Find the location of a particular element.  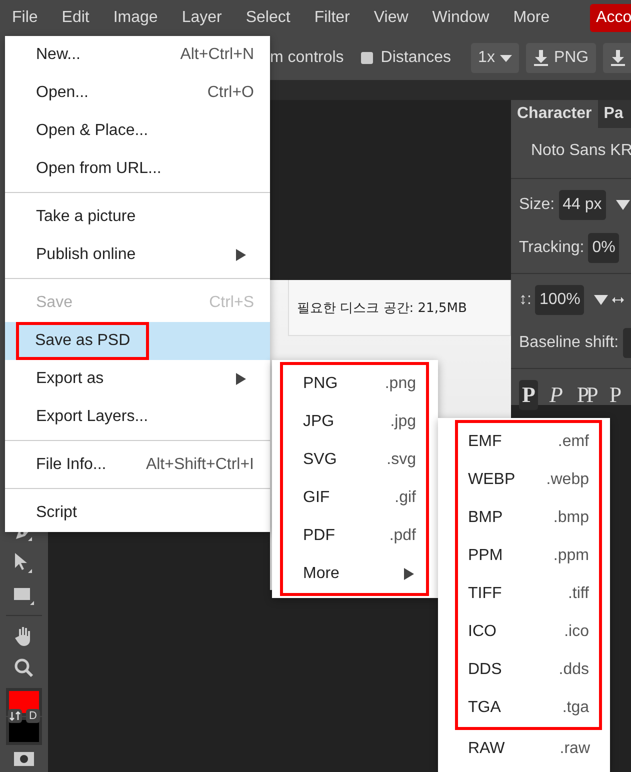

panel-tab: Character is located at coordinates (554, 114).